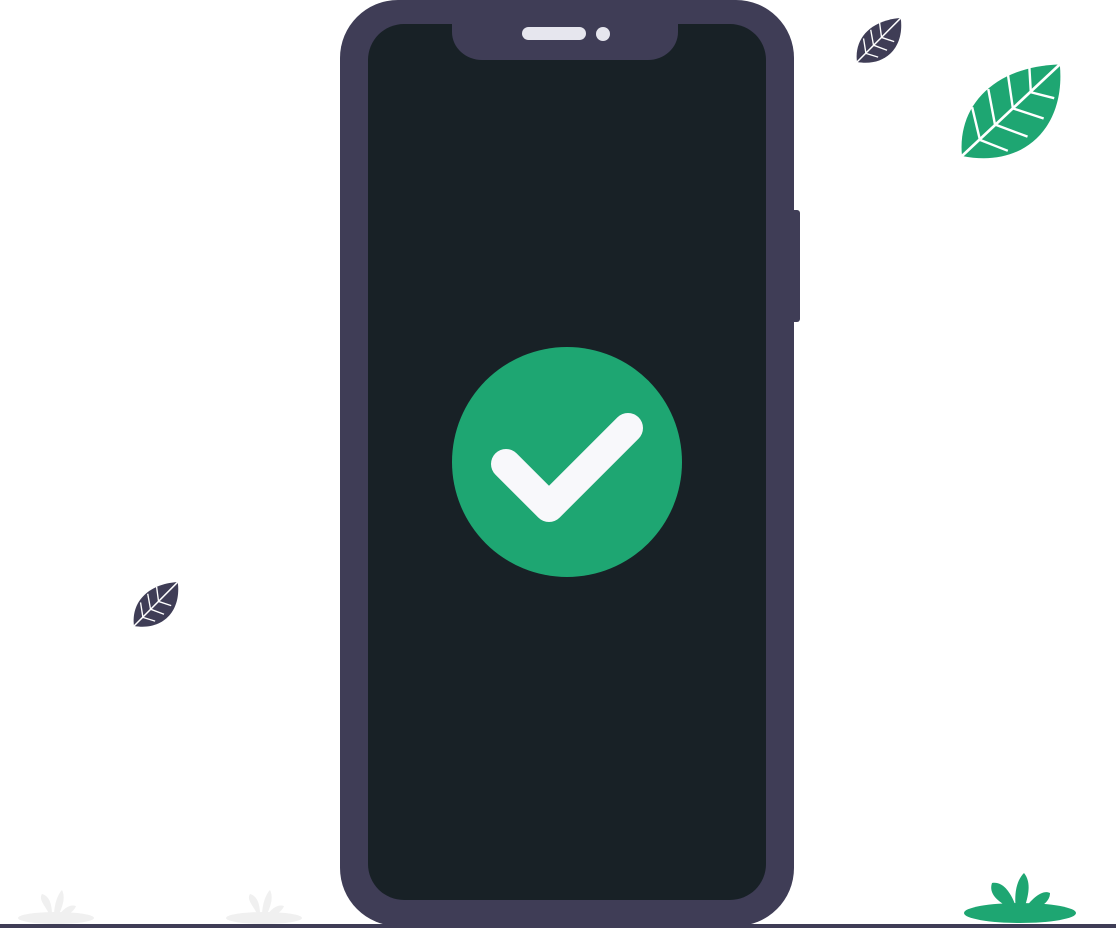  Describe the element at coordinates (554, 33) in the screenshot. I see `speaker-icon` at that location.